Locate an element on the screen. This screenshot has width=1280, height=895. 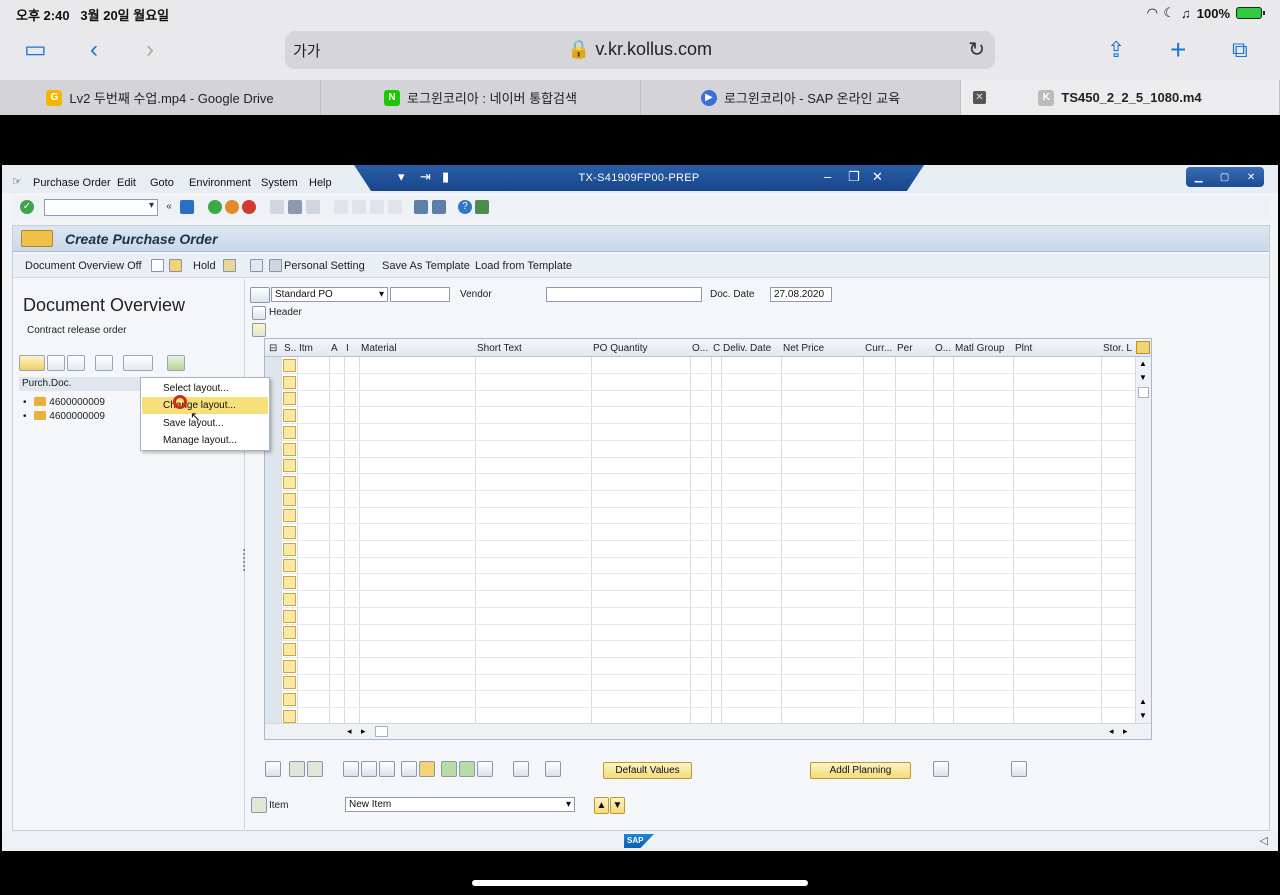
refresh-icon is located at coordinates (76, 363).